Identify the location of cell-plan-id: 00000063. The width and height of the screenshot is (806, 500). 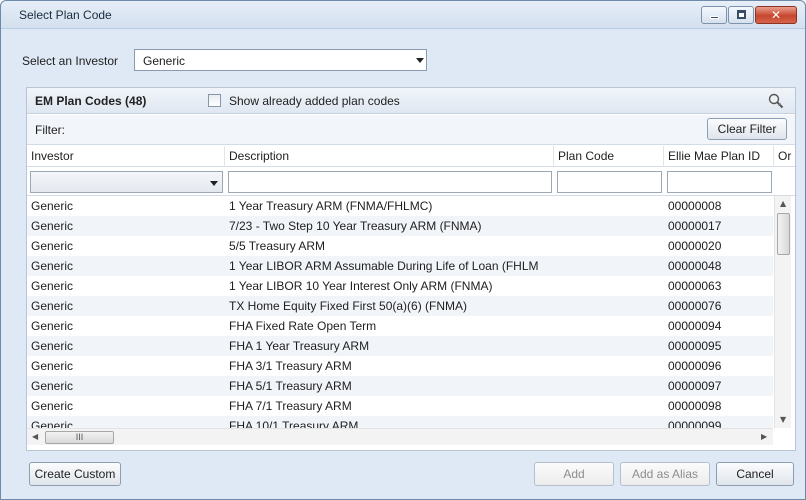
(695, 286).